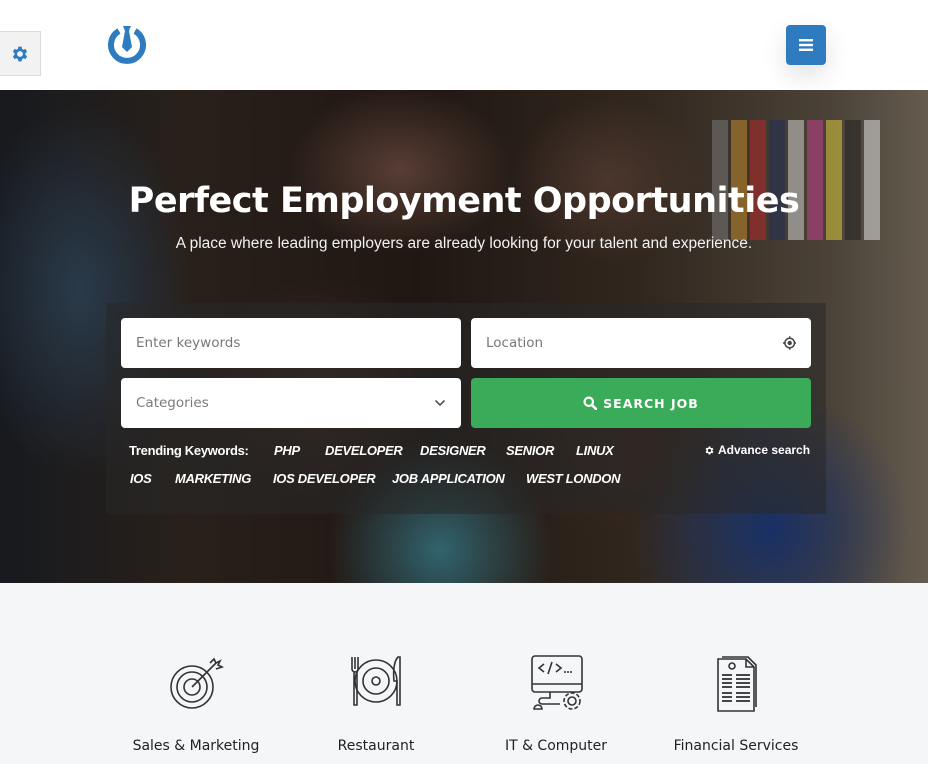 Image resolution: width=928 pixels, height=764 pixels. I want to click on crosshair-icon, so click(789, 343).